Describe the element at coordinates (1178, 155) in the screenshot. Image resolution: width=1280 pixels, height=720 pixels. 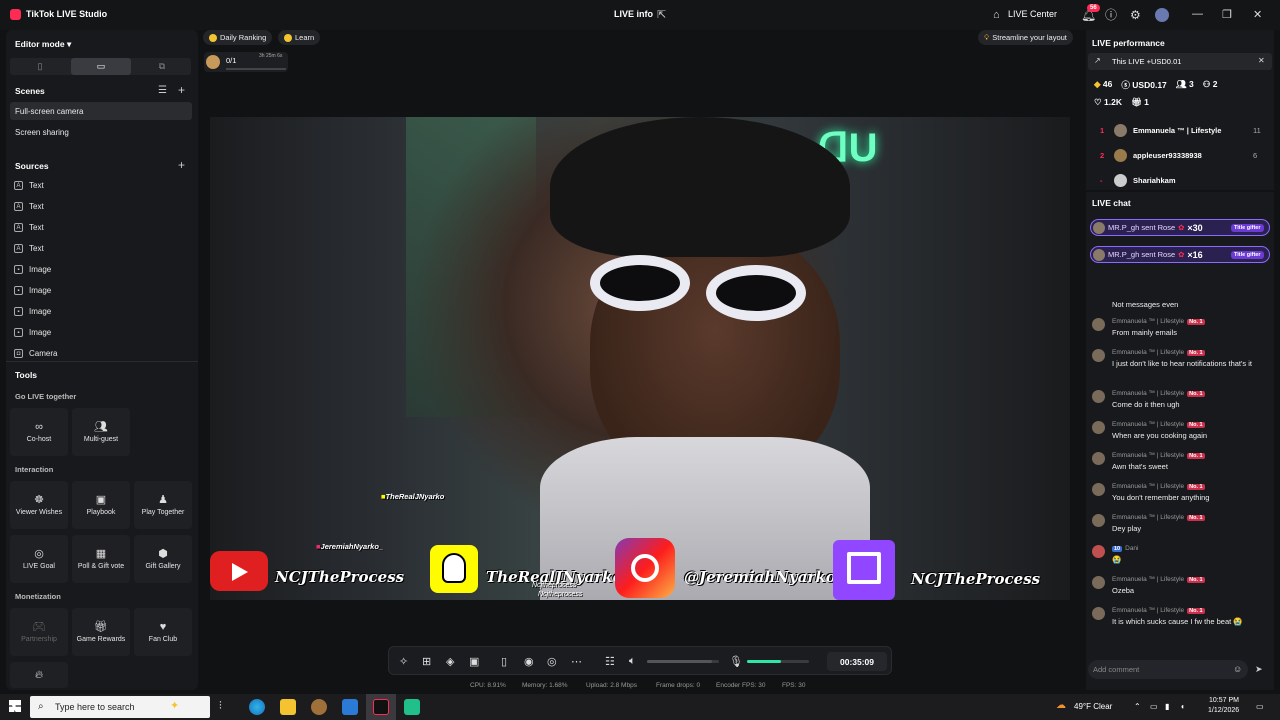
I see `ranking-row: 2 appleuser93338938 6` at that location.